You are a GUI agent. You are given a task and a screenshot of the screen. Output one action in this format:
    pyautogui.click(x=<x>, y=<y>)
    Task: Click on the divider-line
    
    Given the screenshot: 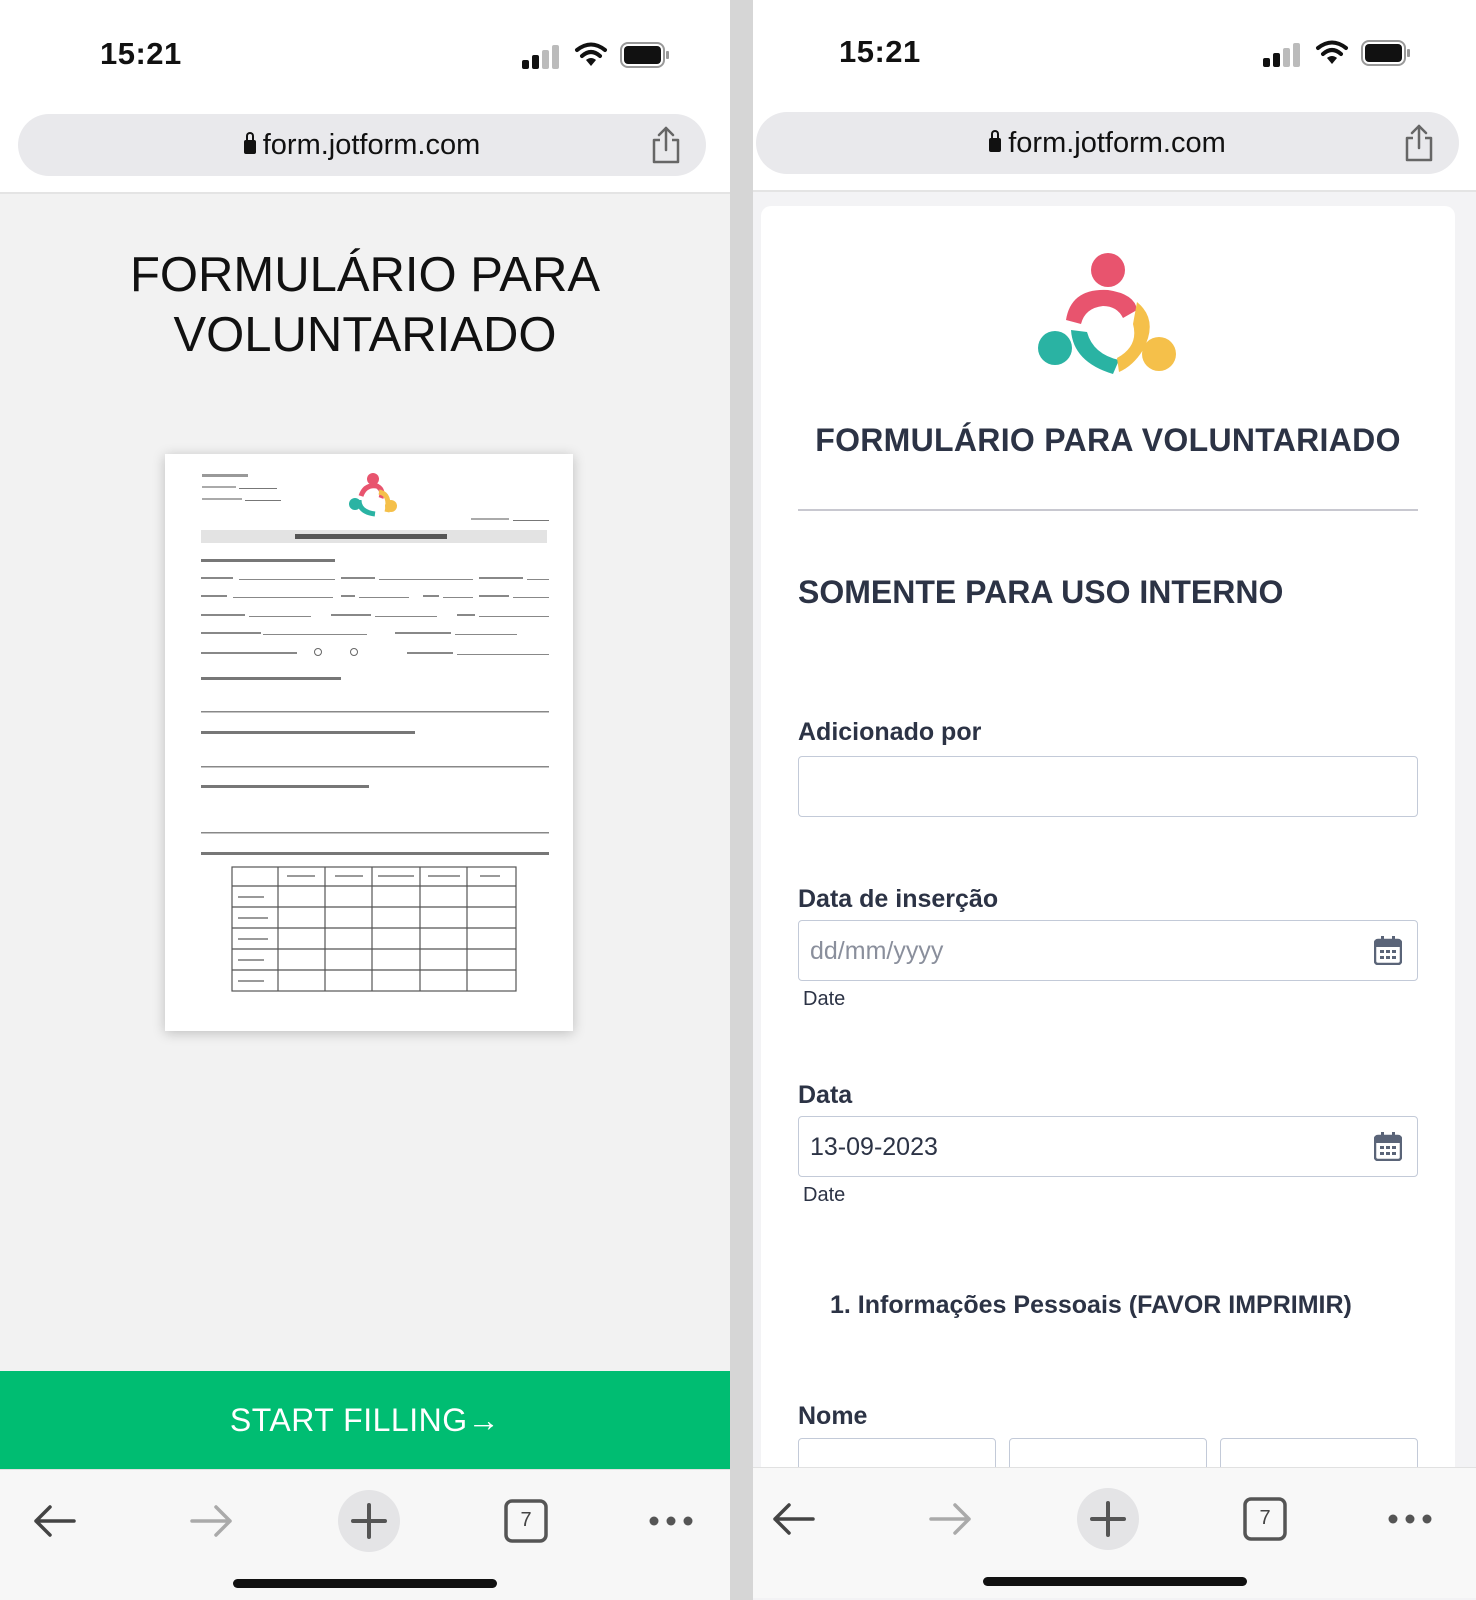 What is the action you would take?
    pyautogui.click(x=1108, y=510)
    